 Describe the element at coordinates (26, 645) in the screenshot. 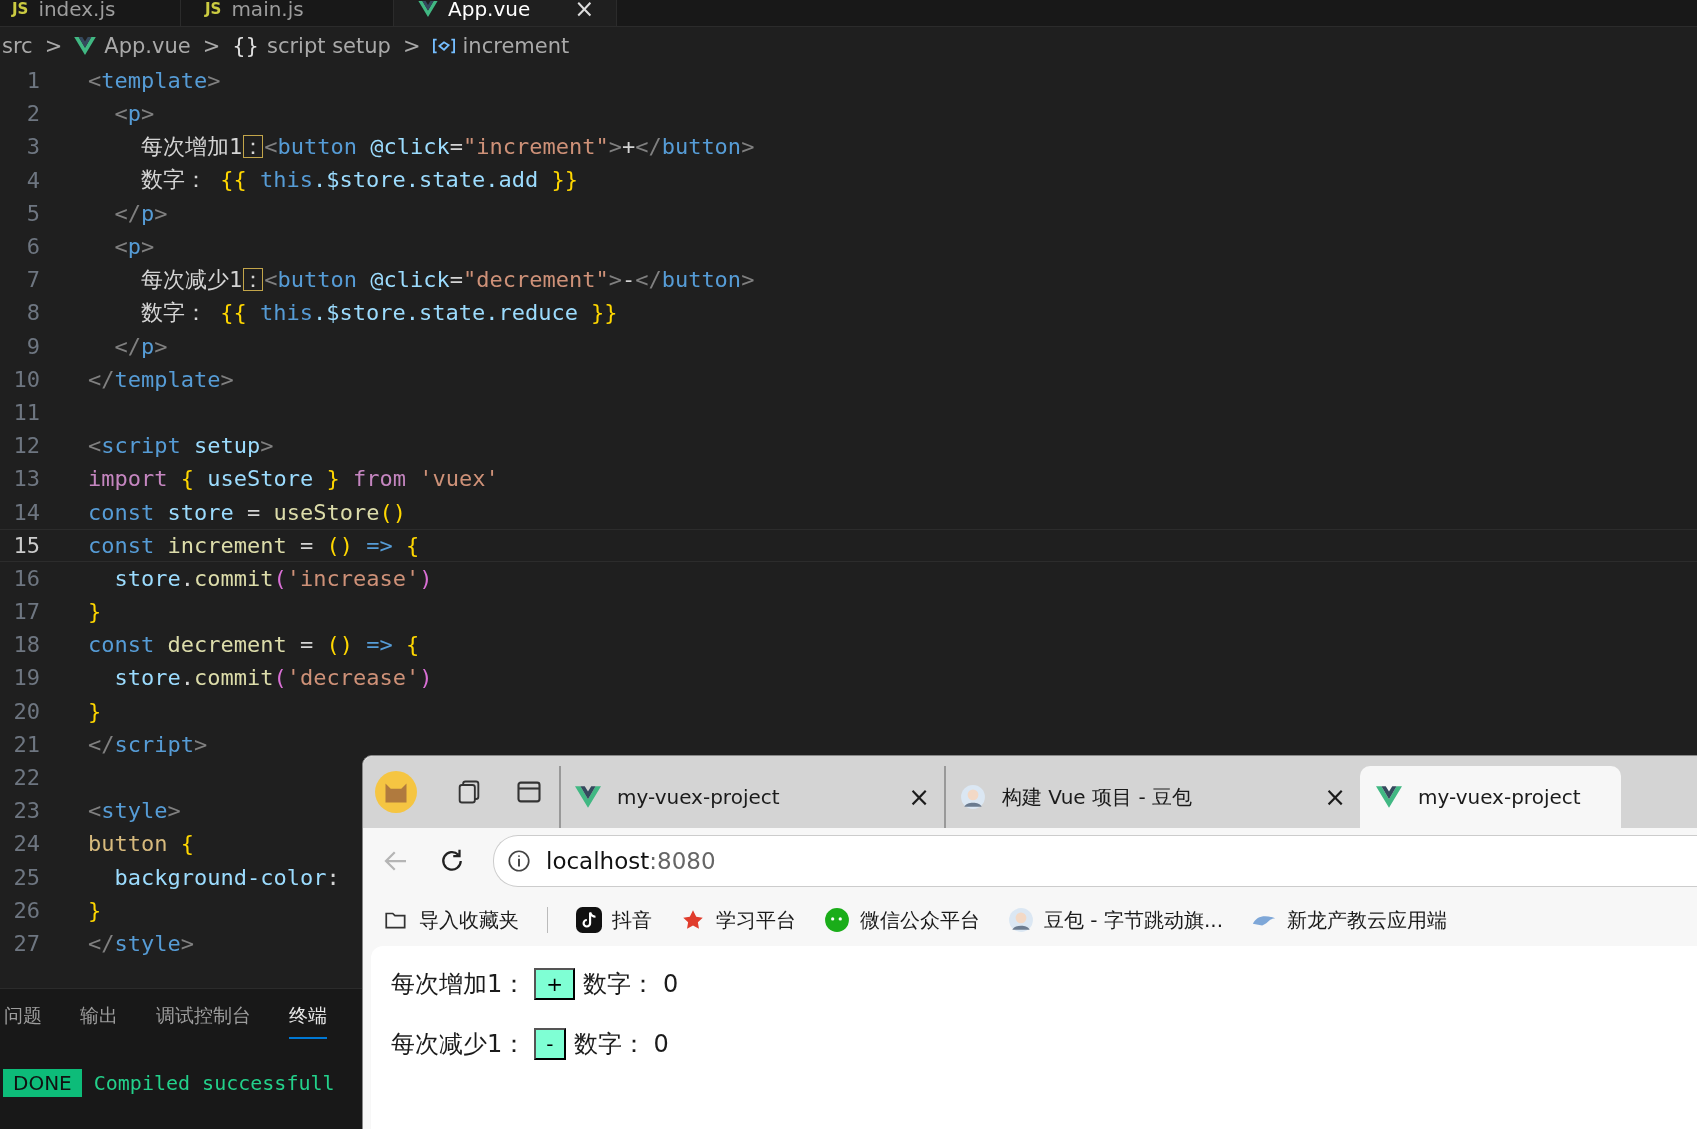

I see `line-number: 18` at that location.